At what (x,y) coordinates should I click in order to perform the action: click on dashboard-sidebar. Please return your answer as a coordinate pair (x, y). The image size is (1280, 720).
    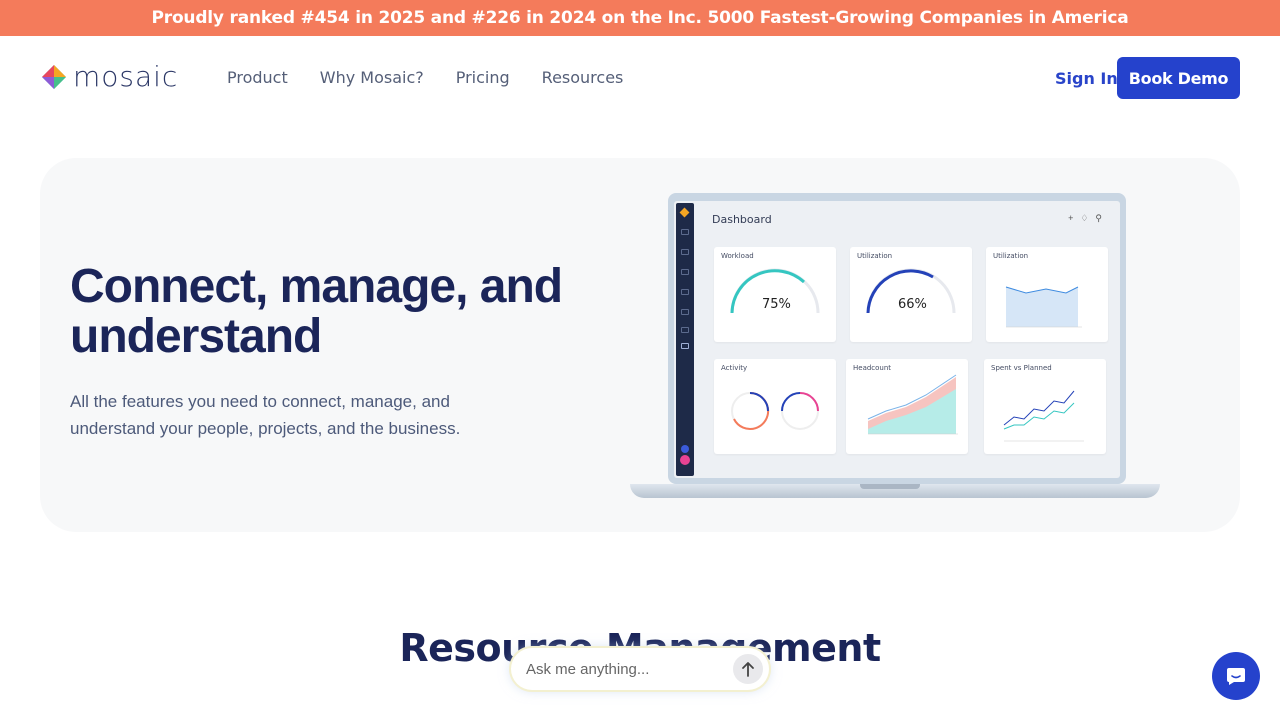
    Looking at the image, I should click on (685, 339).